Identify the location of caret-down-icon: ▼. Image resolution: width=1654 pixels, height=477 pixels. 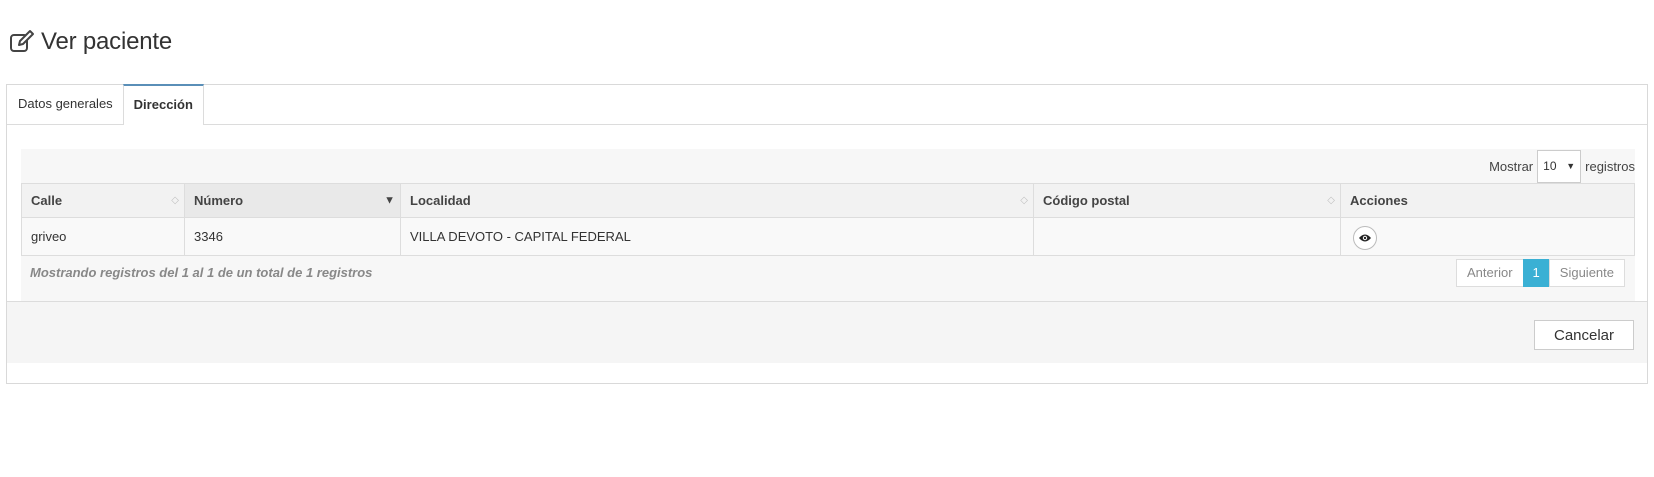
(1571, 166).